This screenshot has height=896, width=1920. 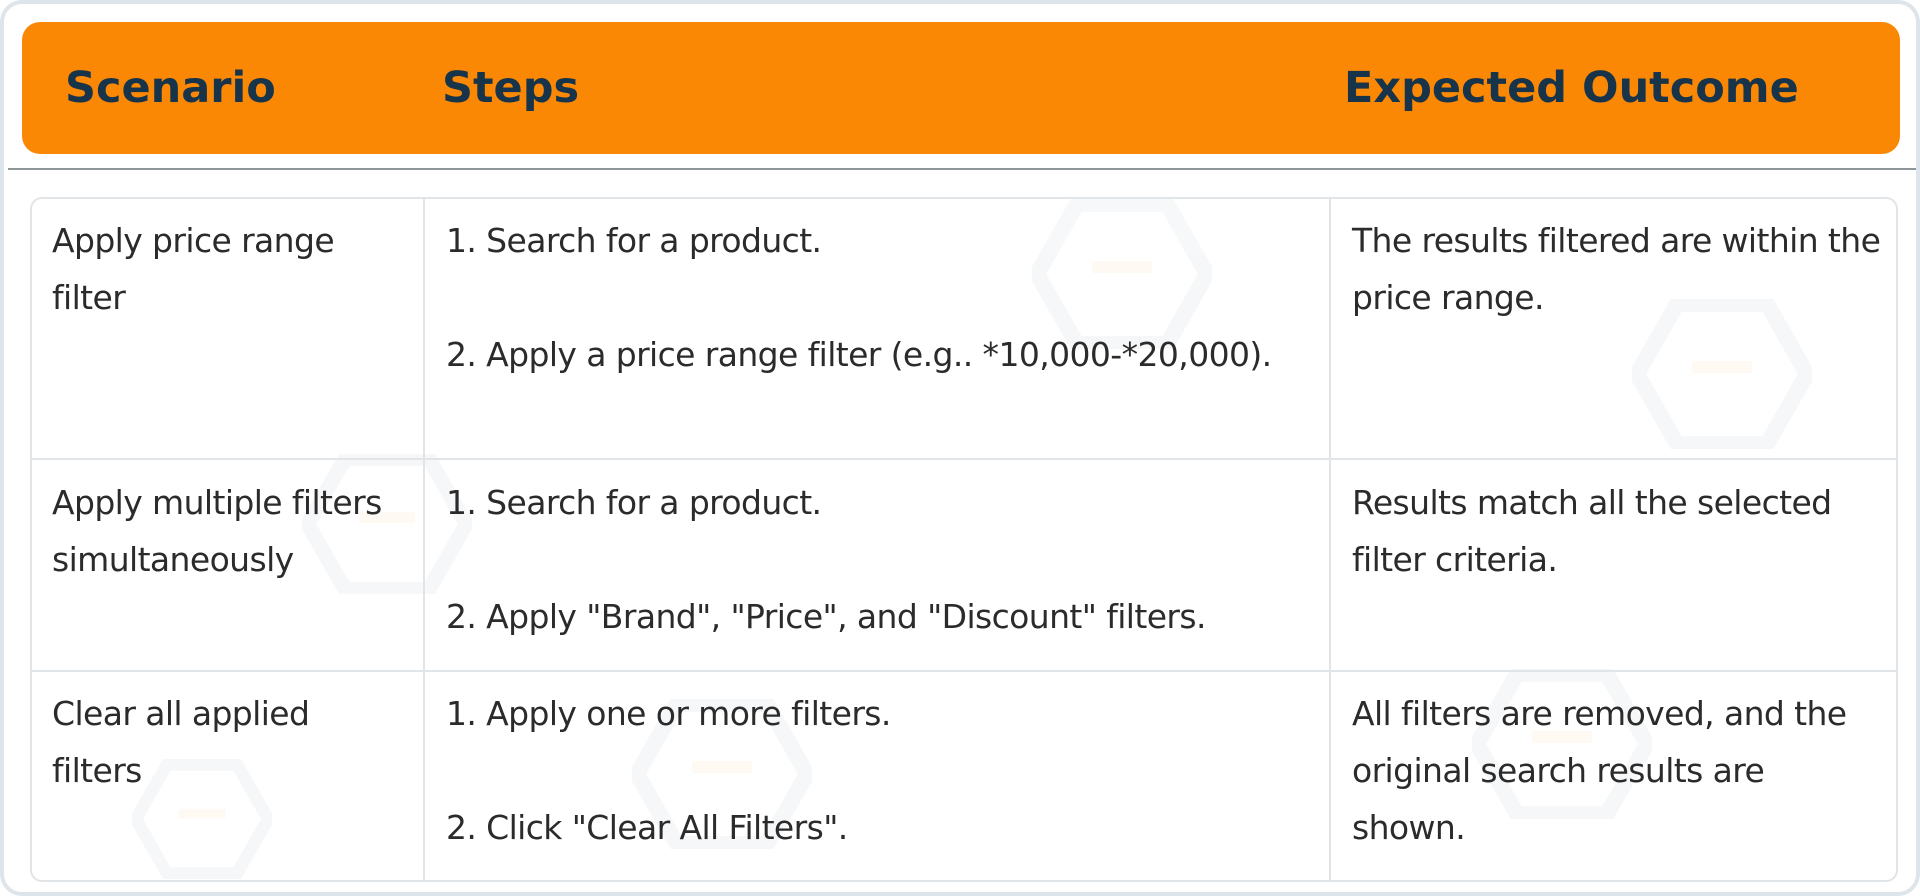 What do you see at coordinates (961, 88) in the screenshot?
I see `table-header: Scenario Steps Expected Outcome` at bounding box center [961, 88].